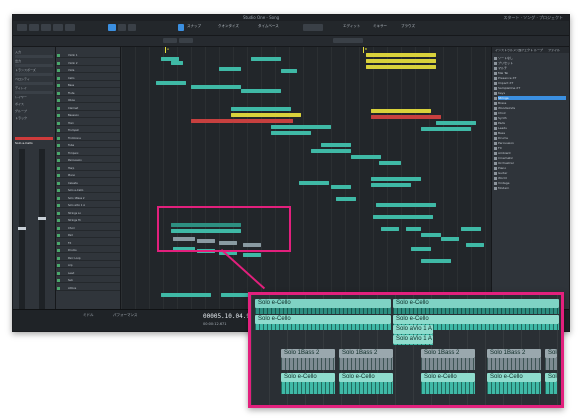 This screenshot has width=586, height=420. What do you see at coordinates (351, 26) in the screenshot?
I see `edit-view-label: エディット` at bounding box center [351, 26].